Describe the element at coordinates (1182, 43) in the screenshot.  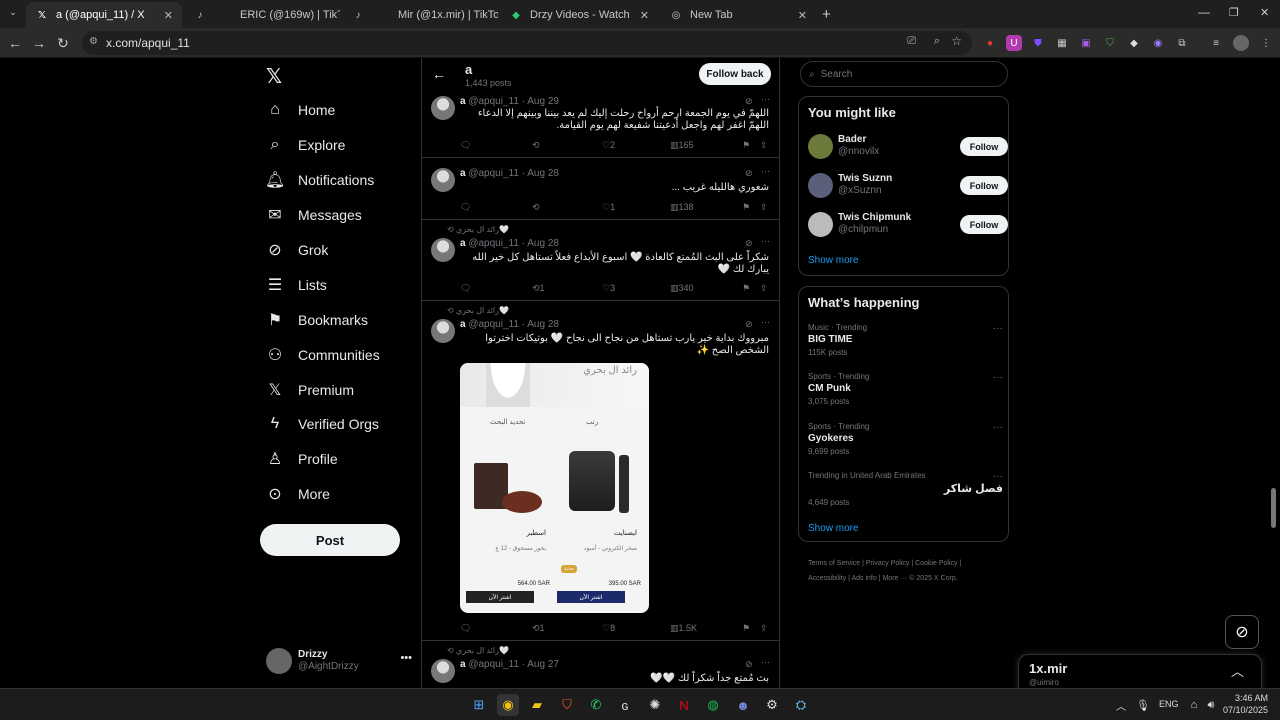
I see `extensions-puzzle-icon: ⧉` at that location.